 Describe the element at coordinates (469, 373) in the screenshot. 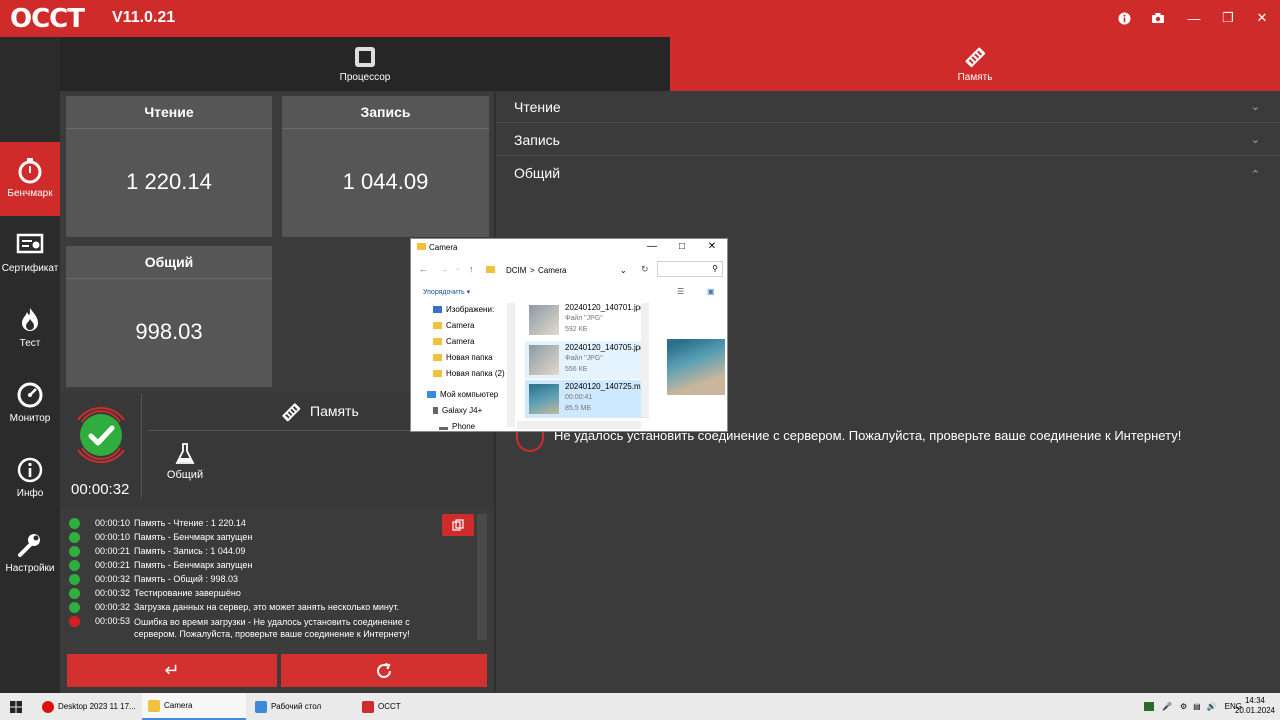

I see `tree-item: Новая папка (2)` at that location.